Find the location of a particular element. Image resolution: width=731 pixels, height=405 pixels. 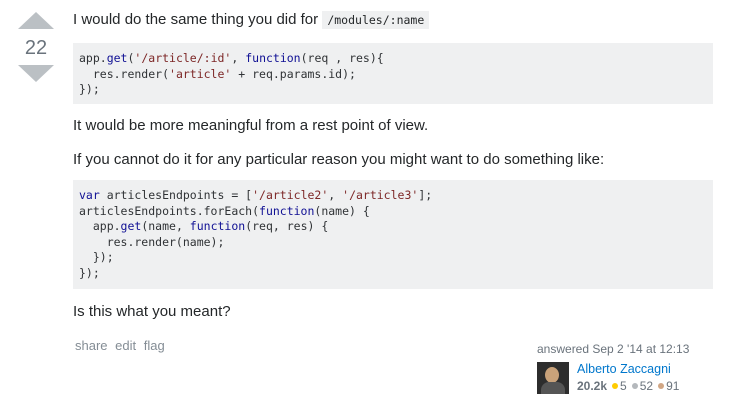

flag-link: flag is located at coordinates (154, 345).